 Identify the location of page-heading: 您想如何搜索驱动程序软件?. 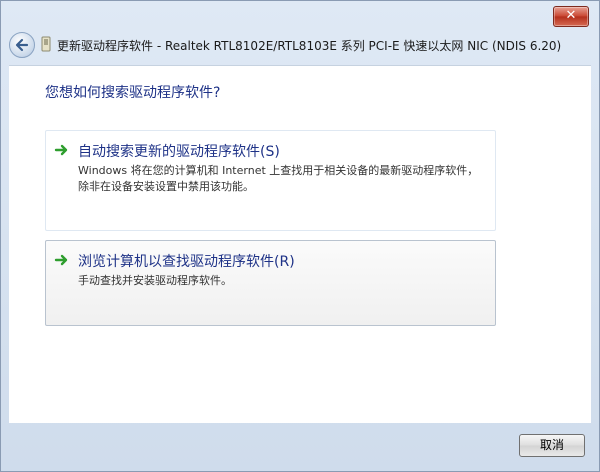
(133, 93).